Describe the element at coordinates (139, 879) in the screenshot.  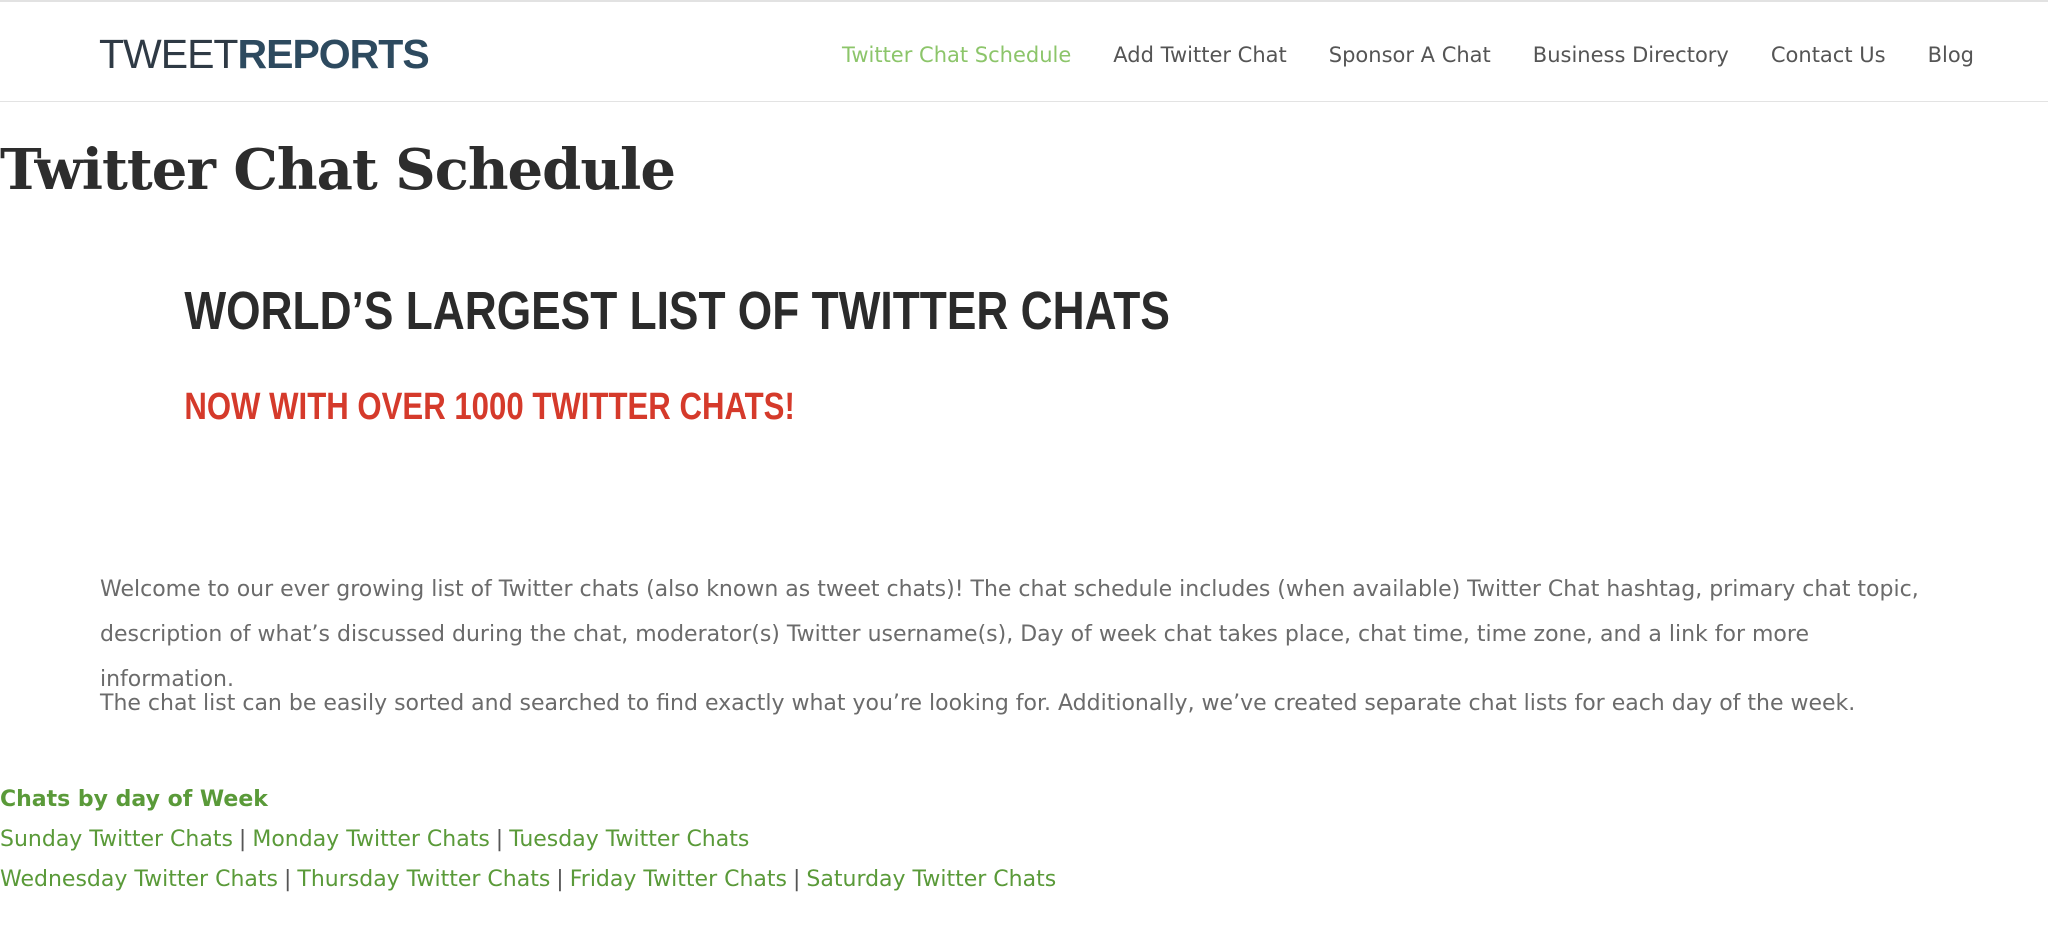
I see `link-wednesday-chats: Wednesday Twitter Chats` at that location.